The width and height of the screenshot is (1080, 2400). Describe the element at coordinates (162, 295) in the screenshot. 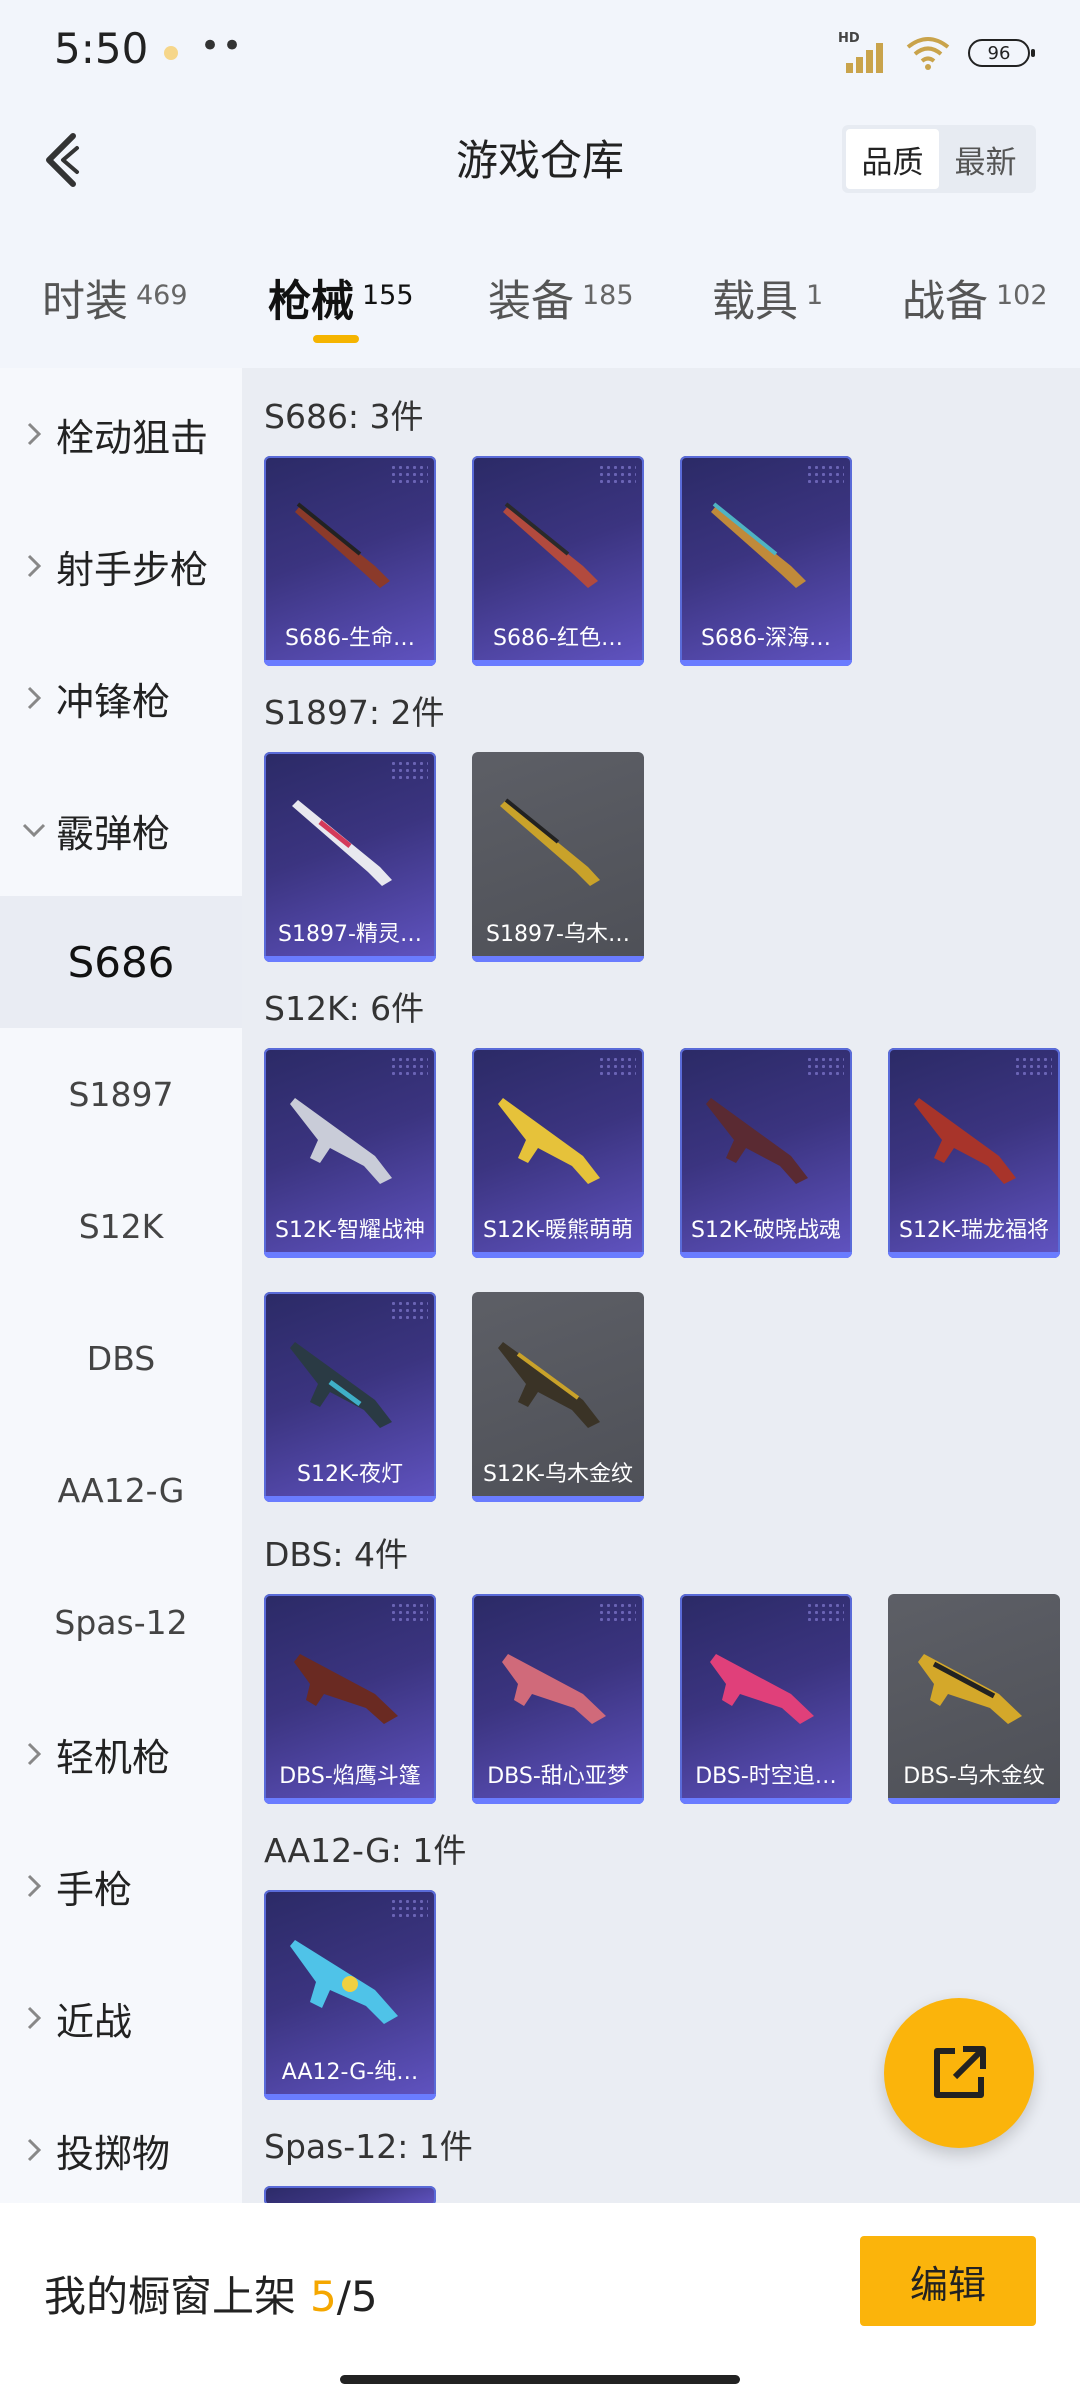

I see `tab-count: 469` at that location.